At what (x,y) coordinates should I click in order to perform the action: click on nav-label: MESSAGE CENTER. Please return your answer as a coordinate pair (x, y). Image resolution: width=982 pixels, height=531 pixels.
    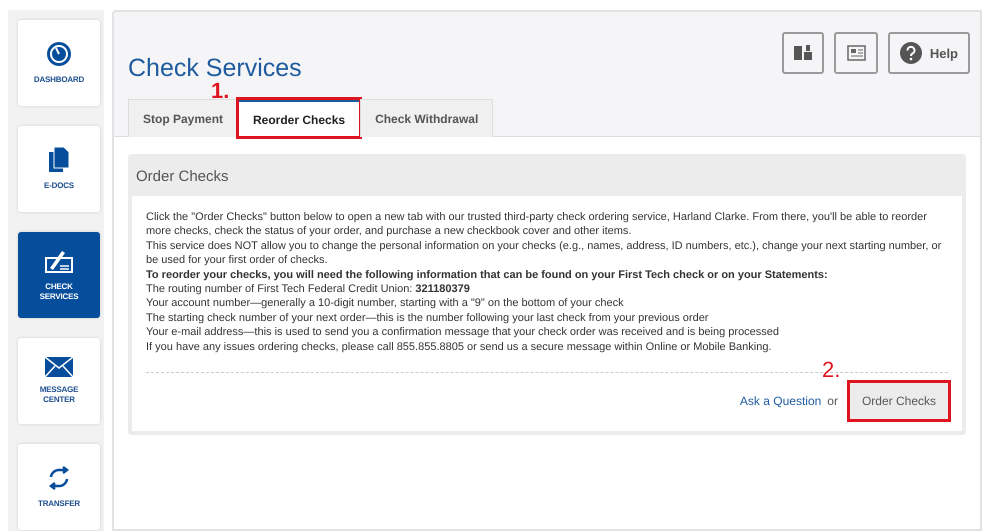
    Looking at the image, I should click on (59, 395).